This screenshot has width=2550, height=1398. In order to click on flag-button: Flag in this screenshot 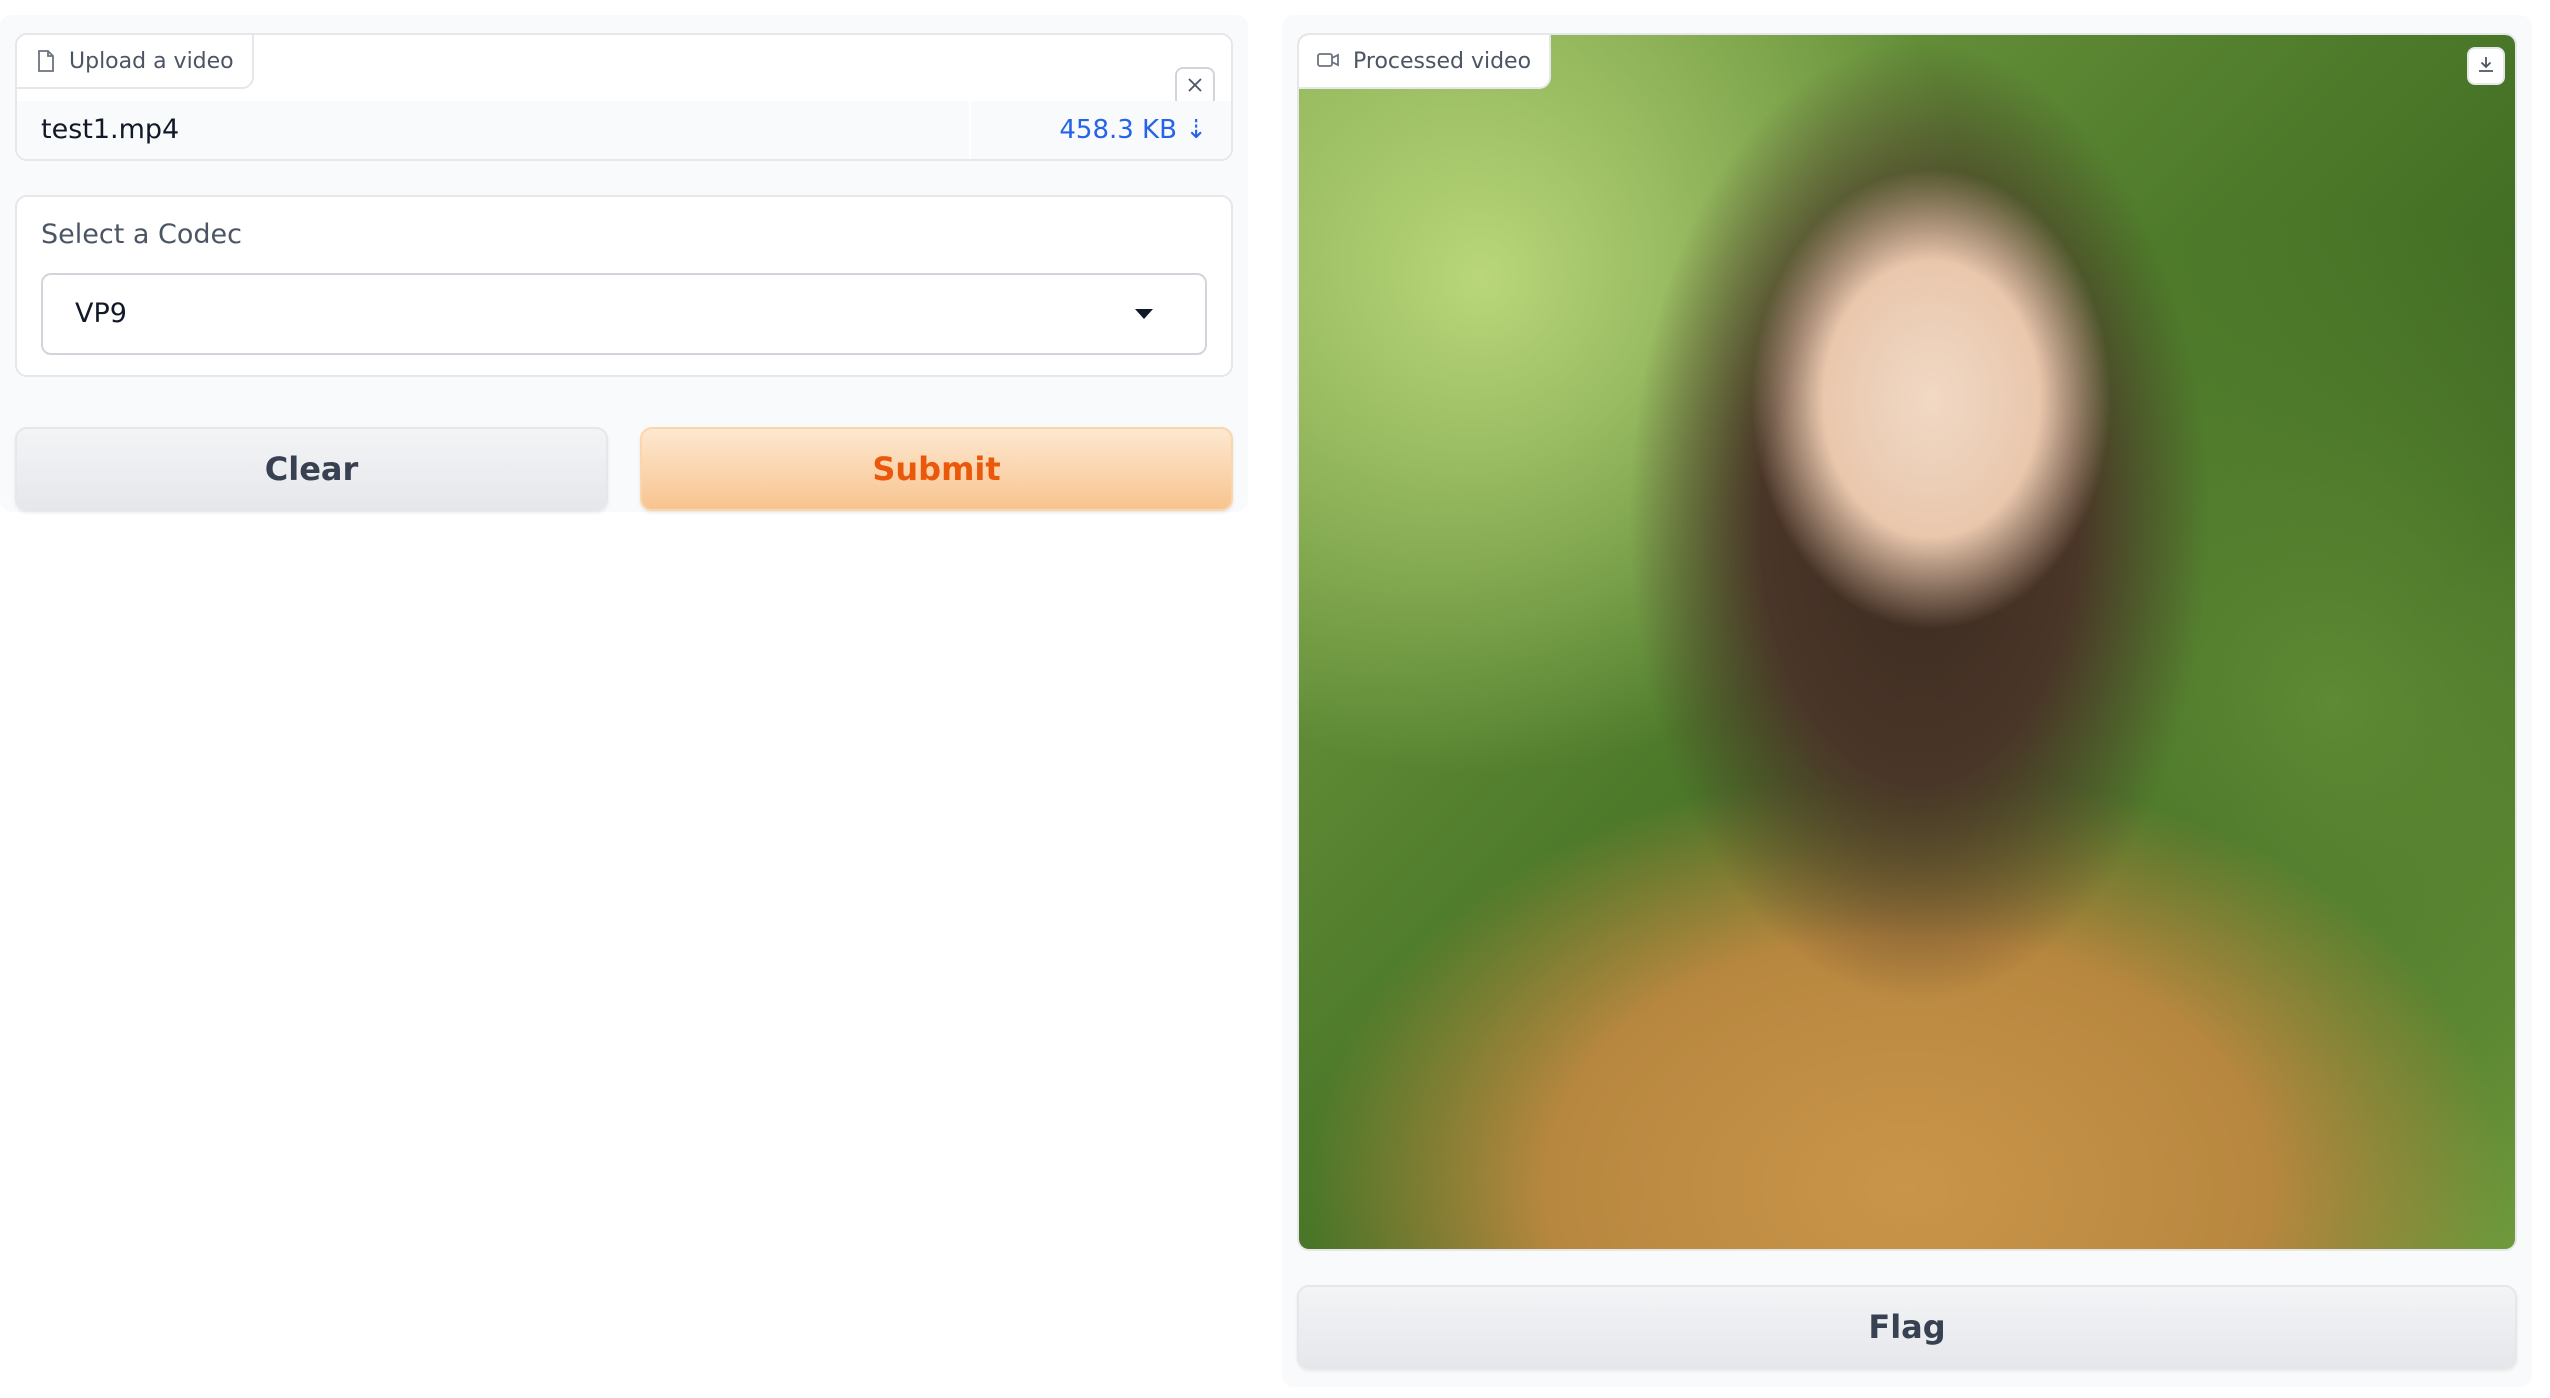, I will do `click(1907, 1327)`.